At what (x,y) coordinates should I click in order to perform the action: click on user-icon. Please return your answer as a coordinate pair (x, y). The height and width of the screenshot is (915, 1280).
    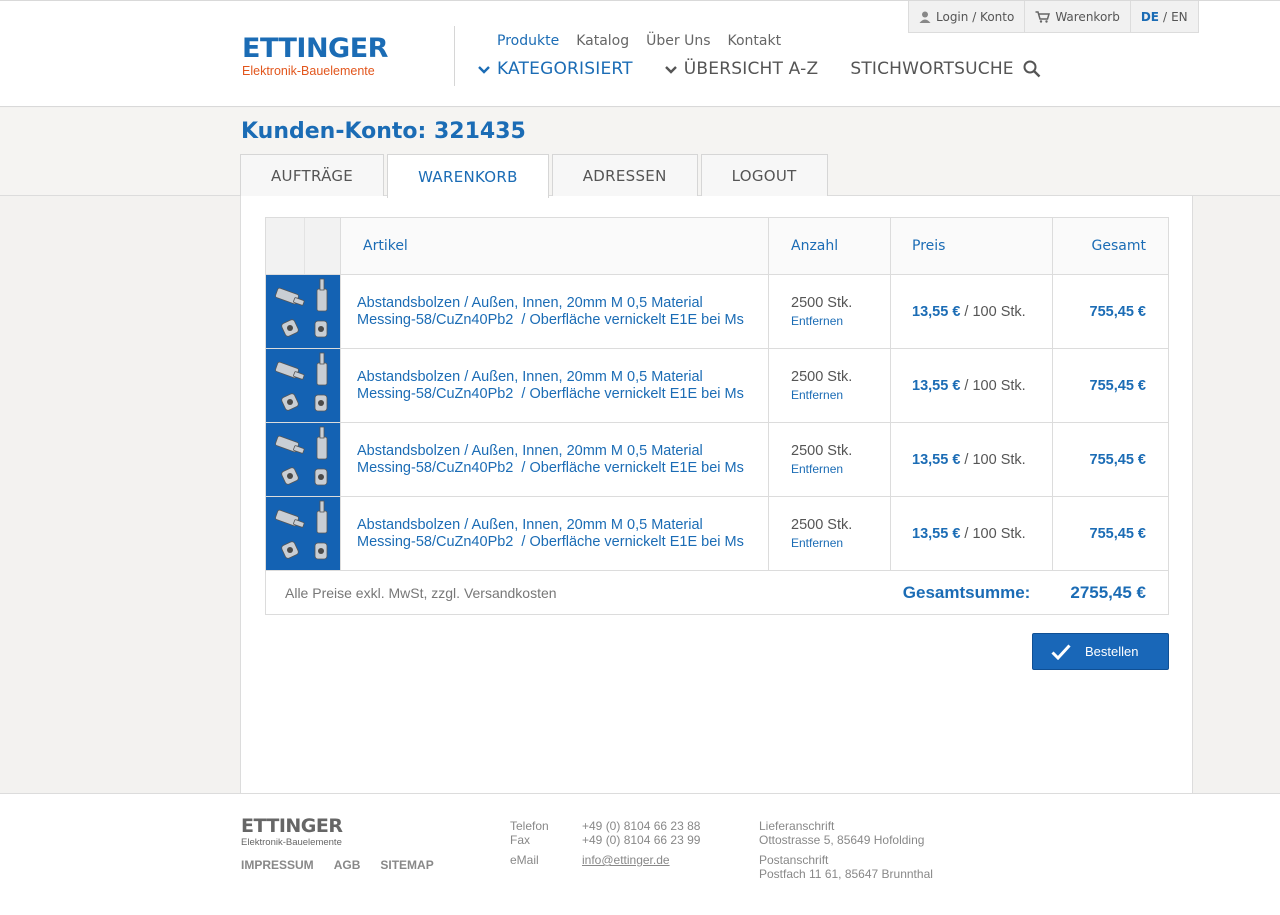
    Looking at the image, I should click on (925, 17).